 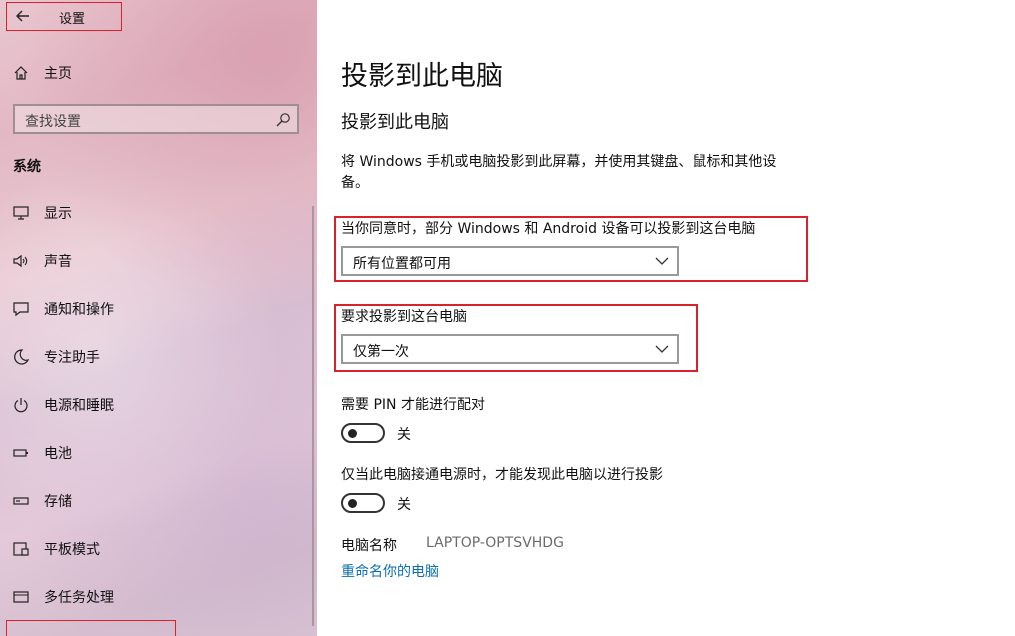 I want to click on sidebar-item-storage: 存储, so click(x=158, y=508).